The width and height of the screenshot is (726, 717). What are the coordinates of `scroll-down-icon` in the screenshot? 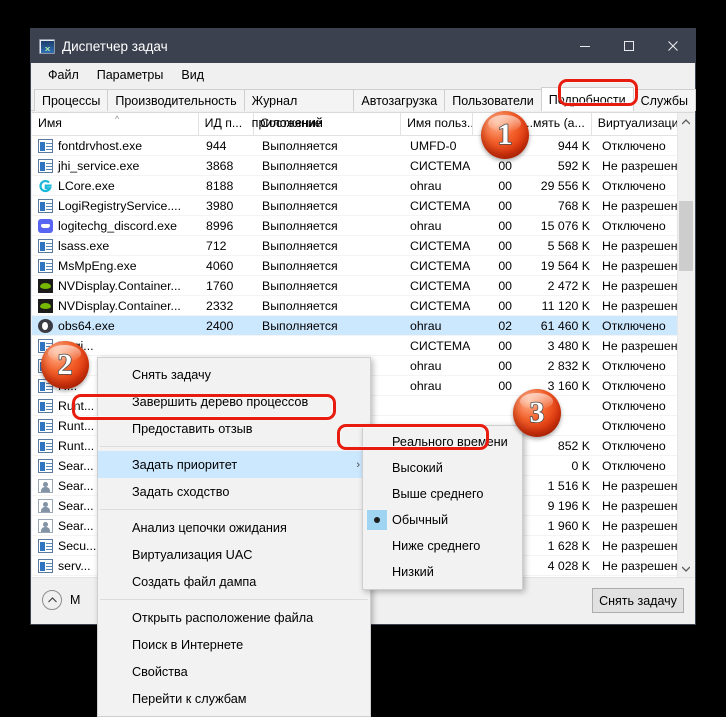 It's located at (686, 568).